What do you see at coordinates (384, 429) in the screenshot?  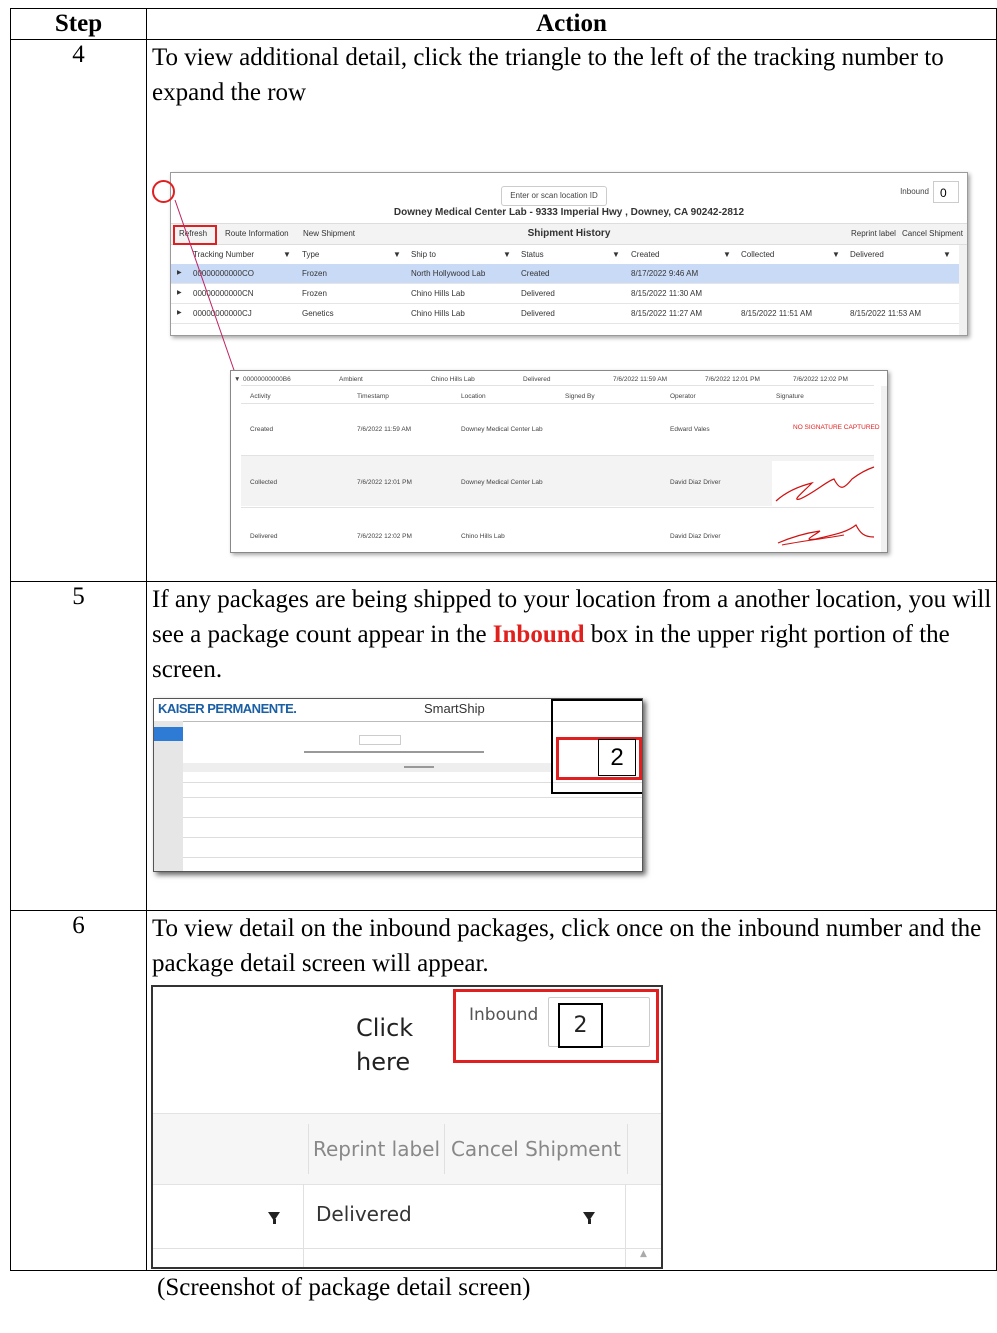 I see `timestamp: 7/6/2022 11:59 AM` at bounding box center [384, 429].